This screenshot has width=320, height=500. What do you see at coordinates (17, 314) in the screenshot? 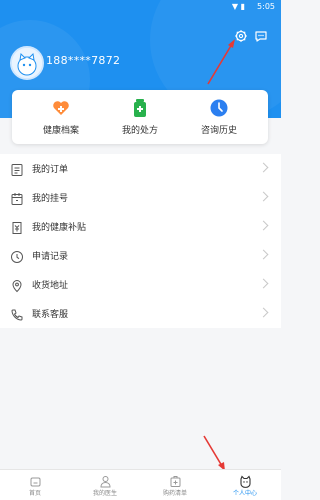
I see `phone-icon` at bounding box center [17, 314].